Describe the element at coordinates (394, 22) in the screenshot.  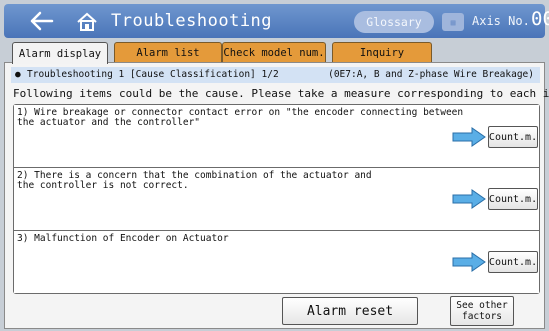
I see `glossary-button: Glossary` at that location.